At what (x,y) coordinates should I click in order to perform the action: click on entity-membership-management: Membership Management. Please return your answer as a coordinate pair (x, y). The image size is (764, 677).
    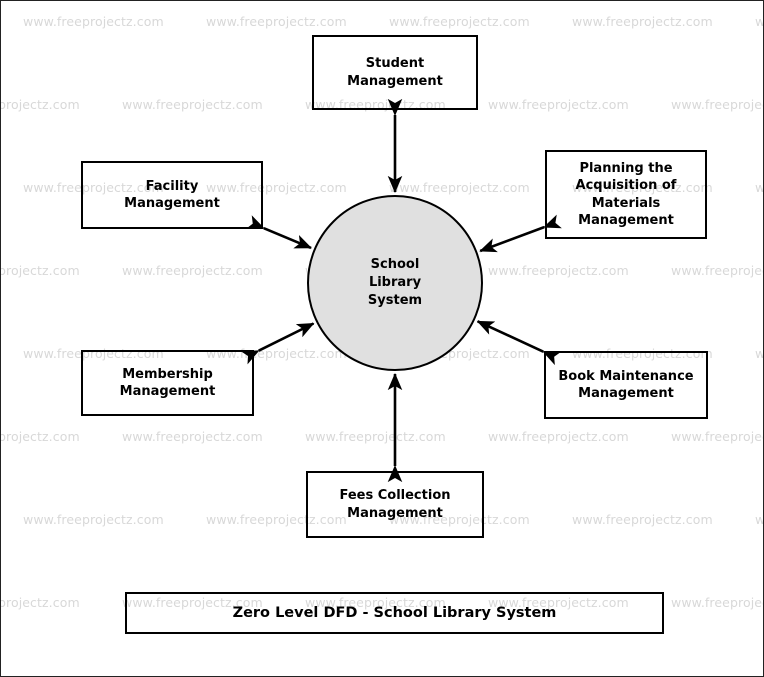
    Looking at the image, I should click on (167, 383).